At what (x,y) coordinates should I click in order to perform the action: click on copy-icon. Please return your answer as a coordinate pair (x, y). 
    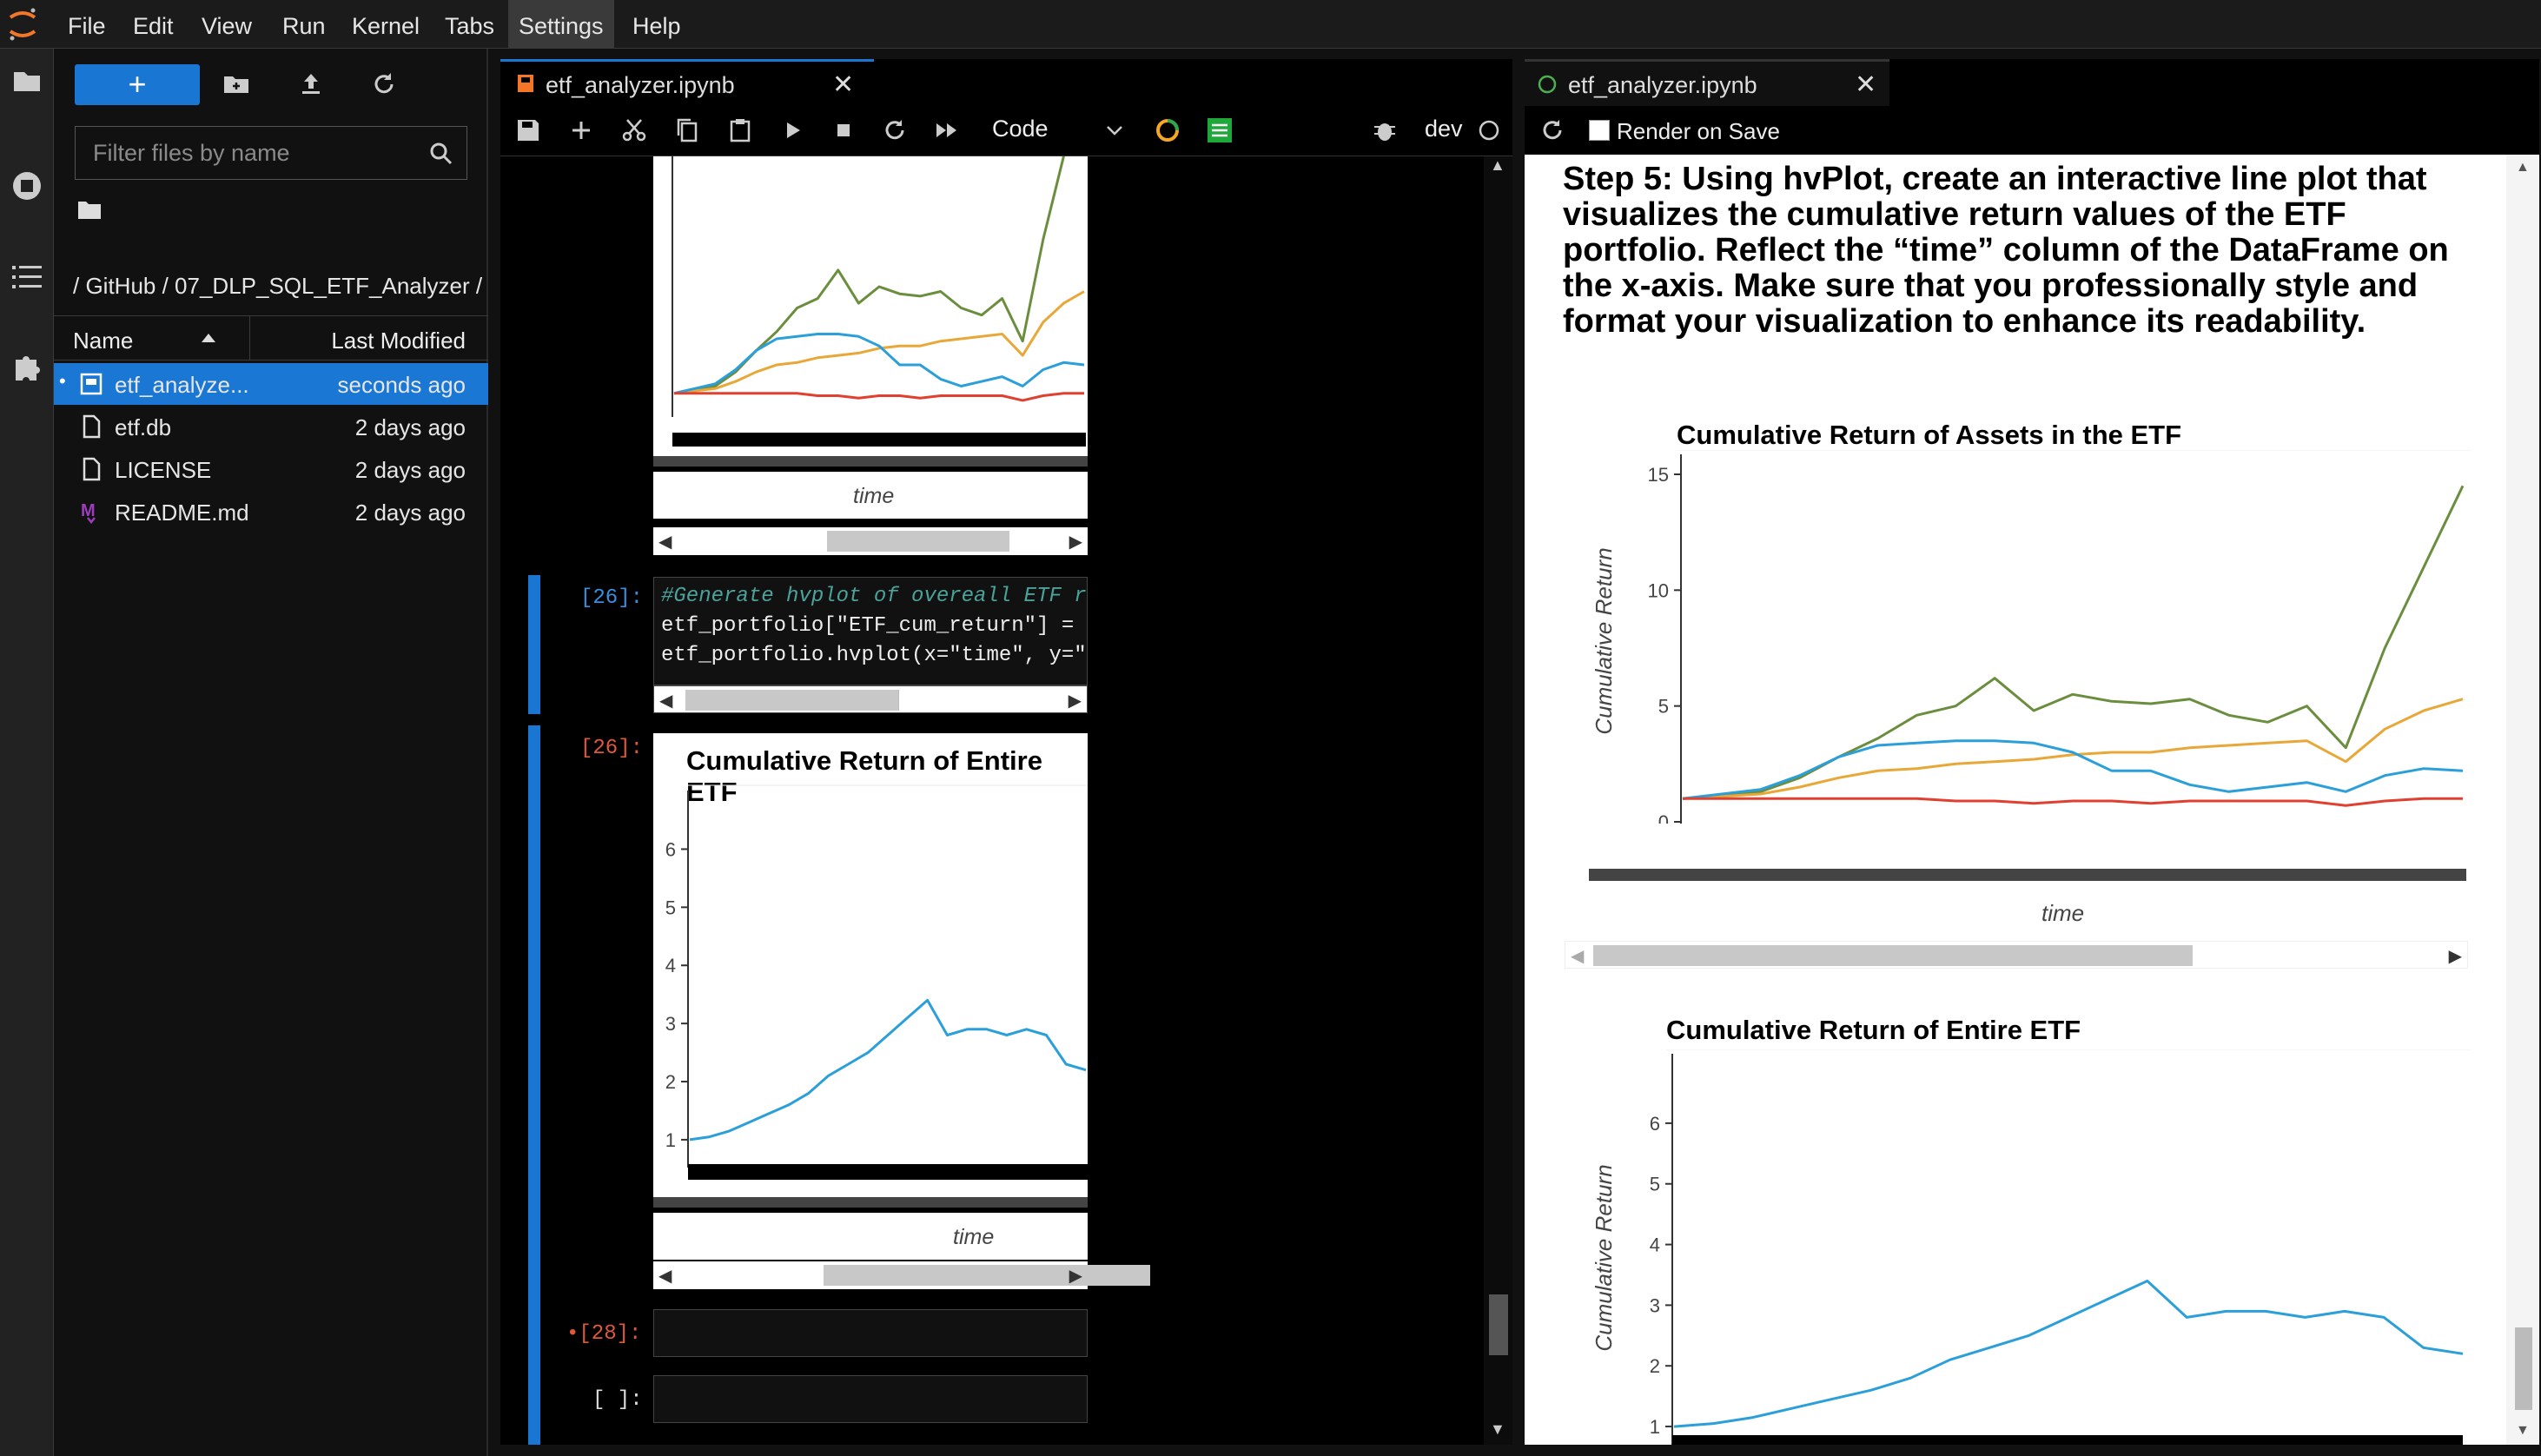
    Looking at the image, I should click on (687, 130).